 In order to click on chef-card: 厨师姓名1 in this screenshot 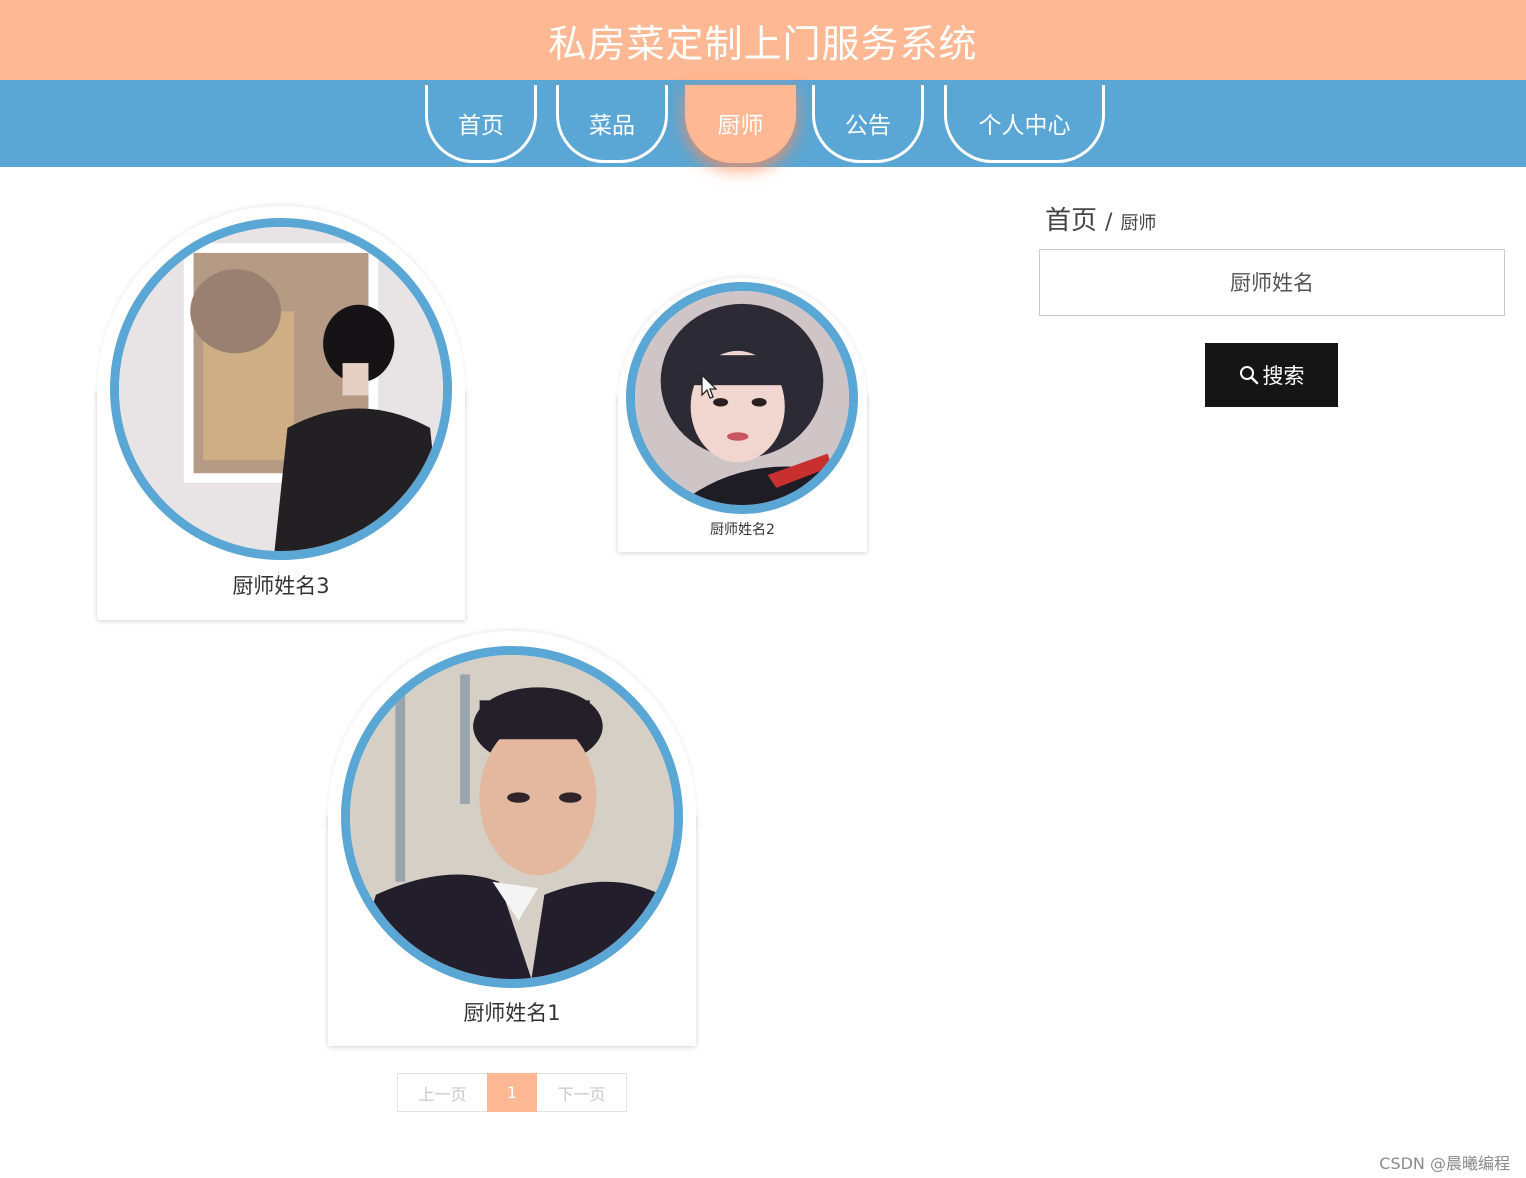, I will do `click(512, 838)`.